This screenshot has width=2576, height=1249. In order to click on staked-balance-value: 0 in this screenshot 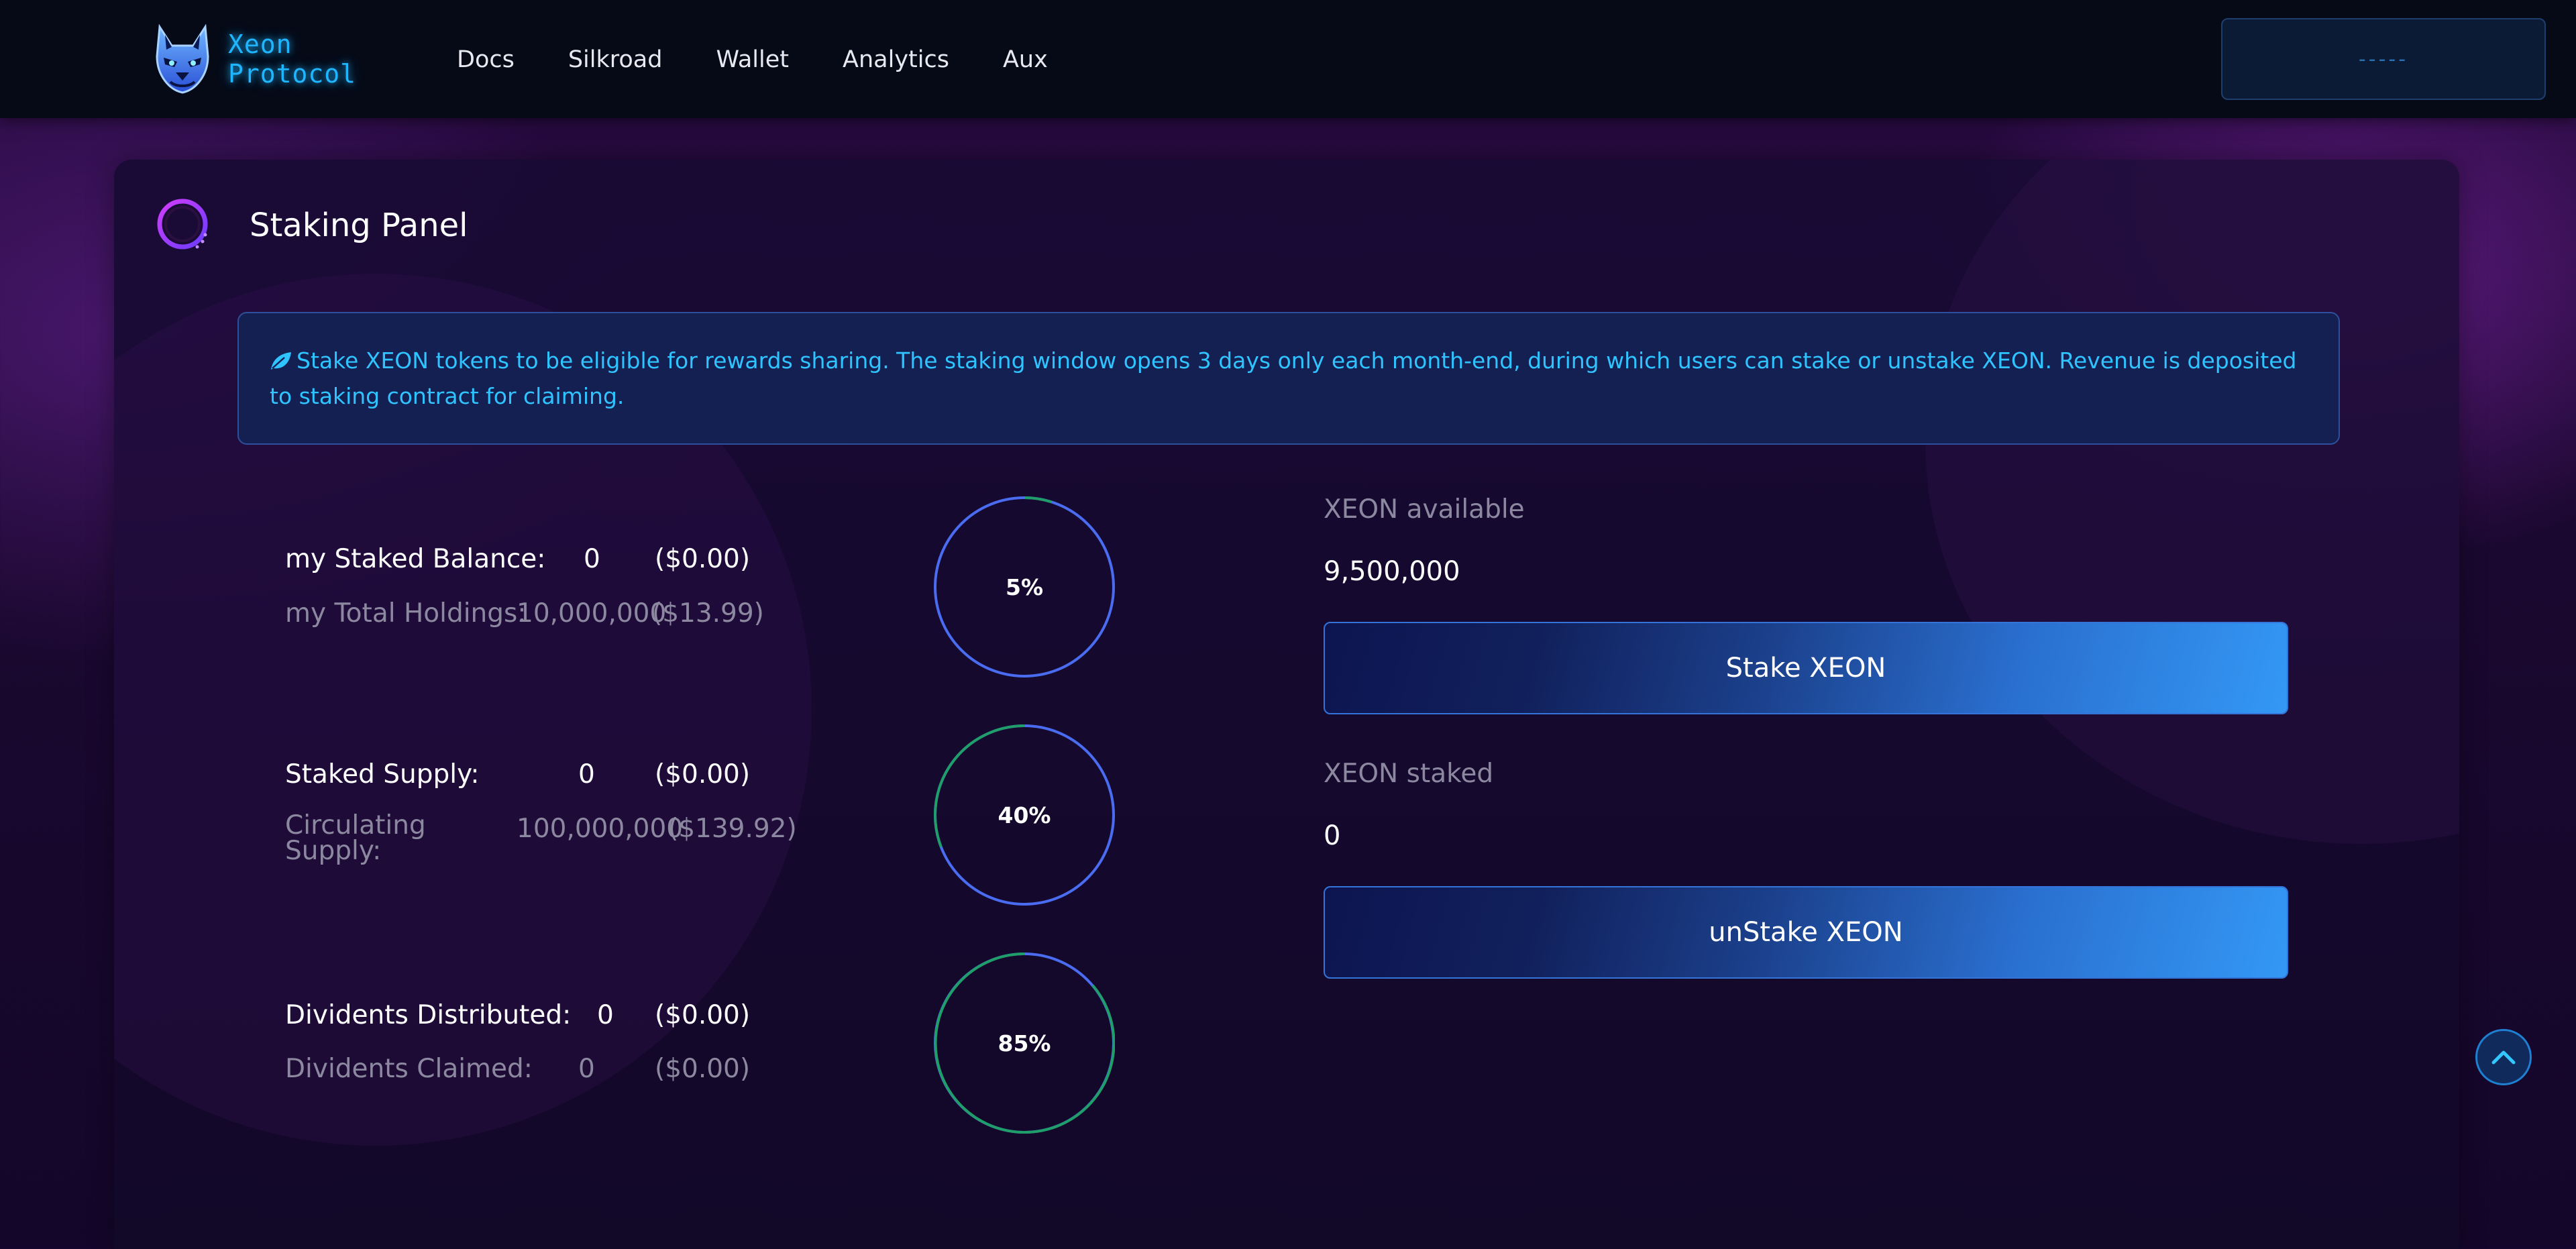, I will do `click(592, 559)`.